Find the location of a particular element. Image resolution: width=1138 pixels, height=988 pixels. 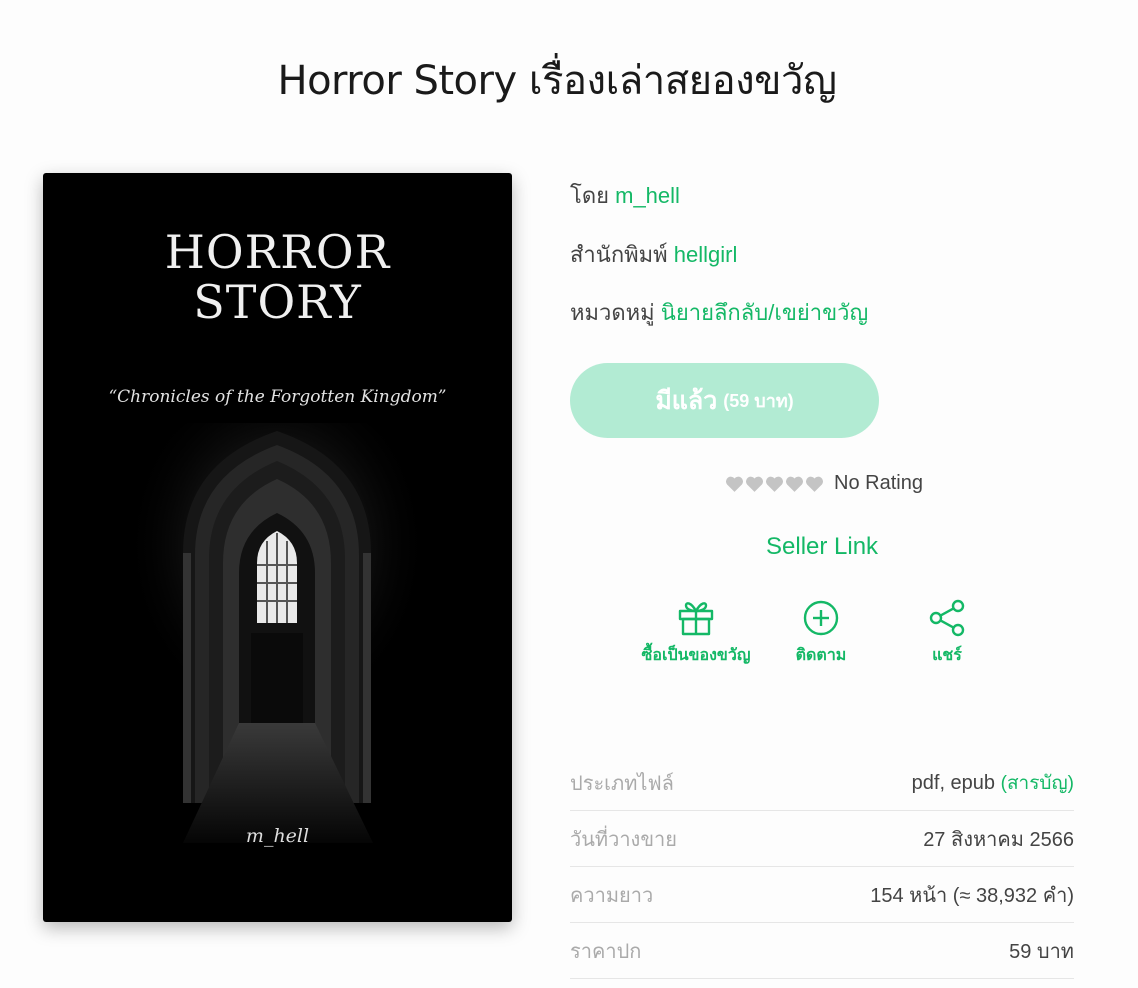

rating-hearts is located at coordinates (774, 484).